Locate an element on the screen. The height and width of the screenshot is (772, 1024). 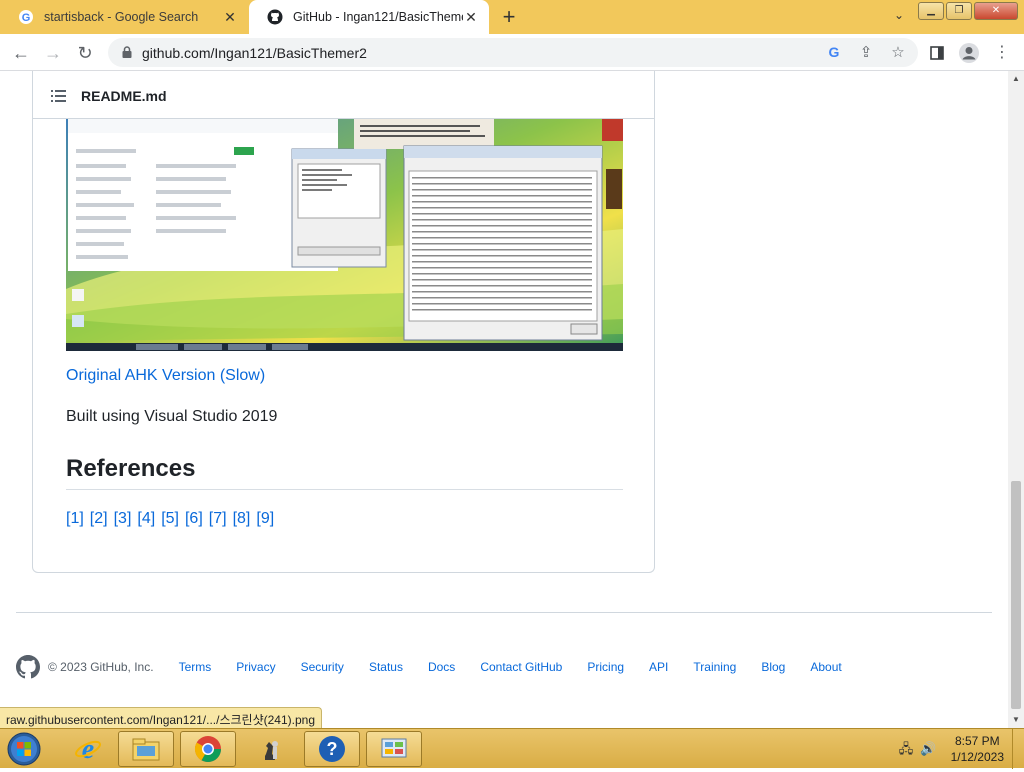
chevron-down-icon: ⌄ is located at coordinates (899, 17).